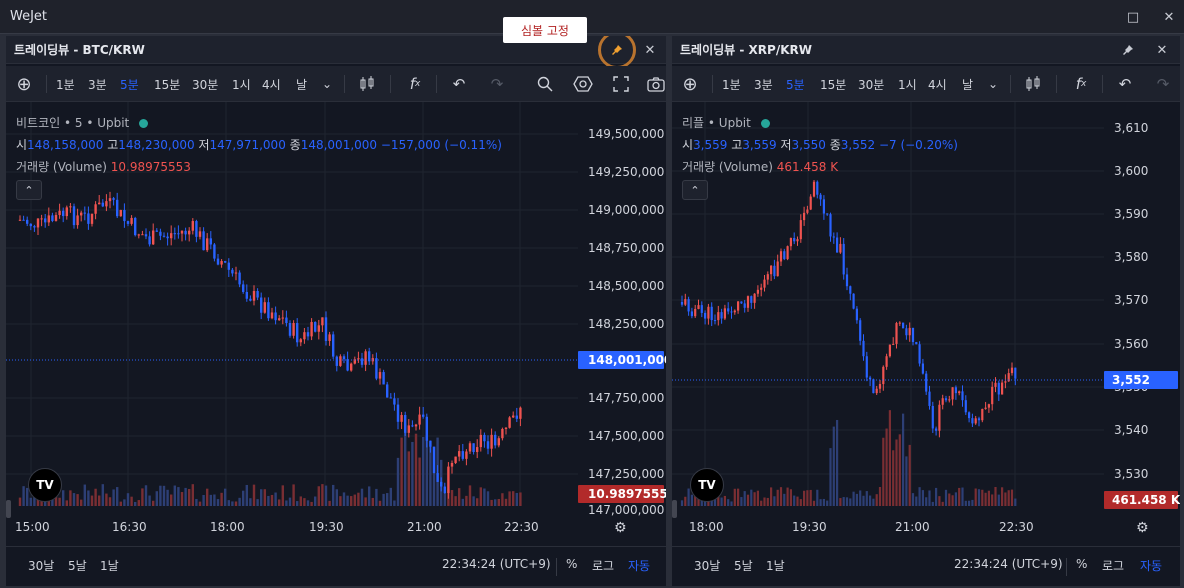 This screenshot has height=588, width=1184. What do you see at coordinates (583, 84) in the screenshot?
I see `settings-button` at bounding box center [583, 84].